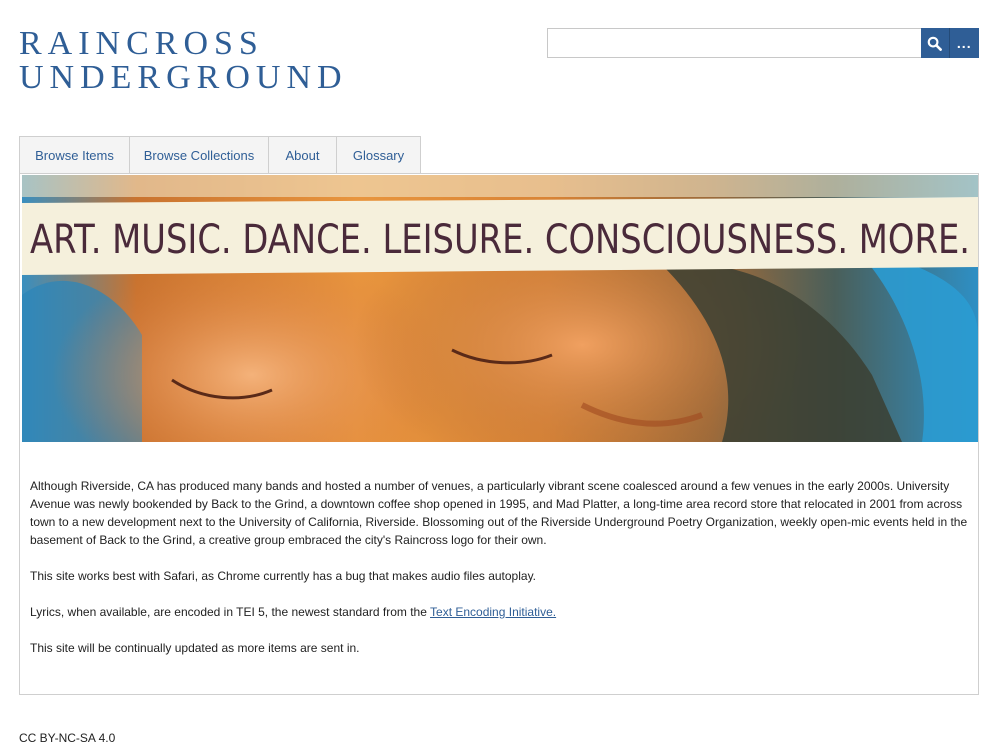  I want to click on search-input, so click(734, 43).